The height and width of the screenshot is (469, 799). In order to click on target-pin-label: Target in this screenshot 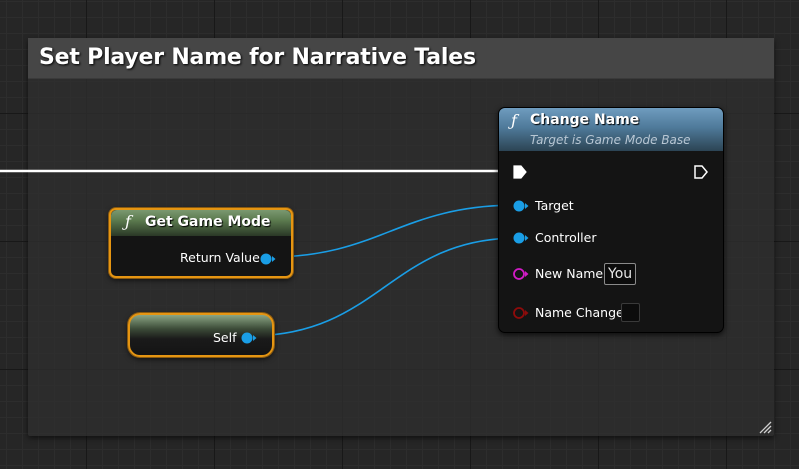, I will do `click(554, 205)`.